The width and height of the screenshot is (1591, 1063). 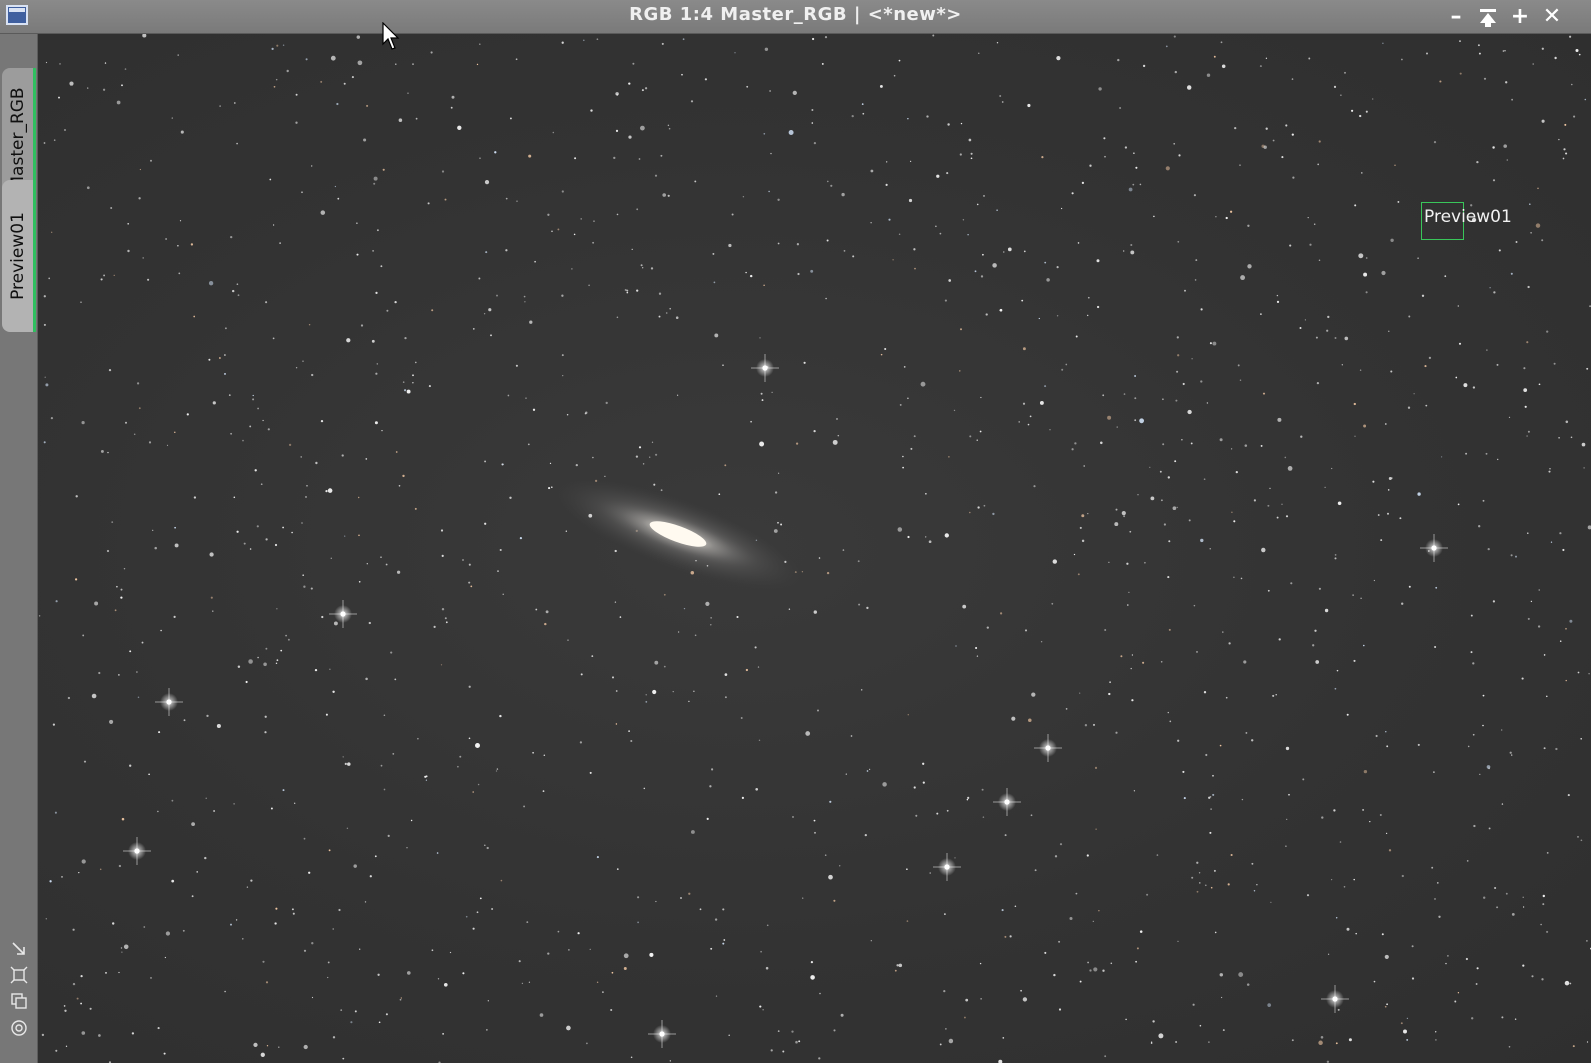 What do you see at coordinates (19, 1029) in the screenshot?
I see `target-icon` at bounding box center [19, 1029].